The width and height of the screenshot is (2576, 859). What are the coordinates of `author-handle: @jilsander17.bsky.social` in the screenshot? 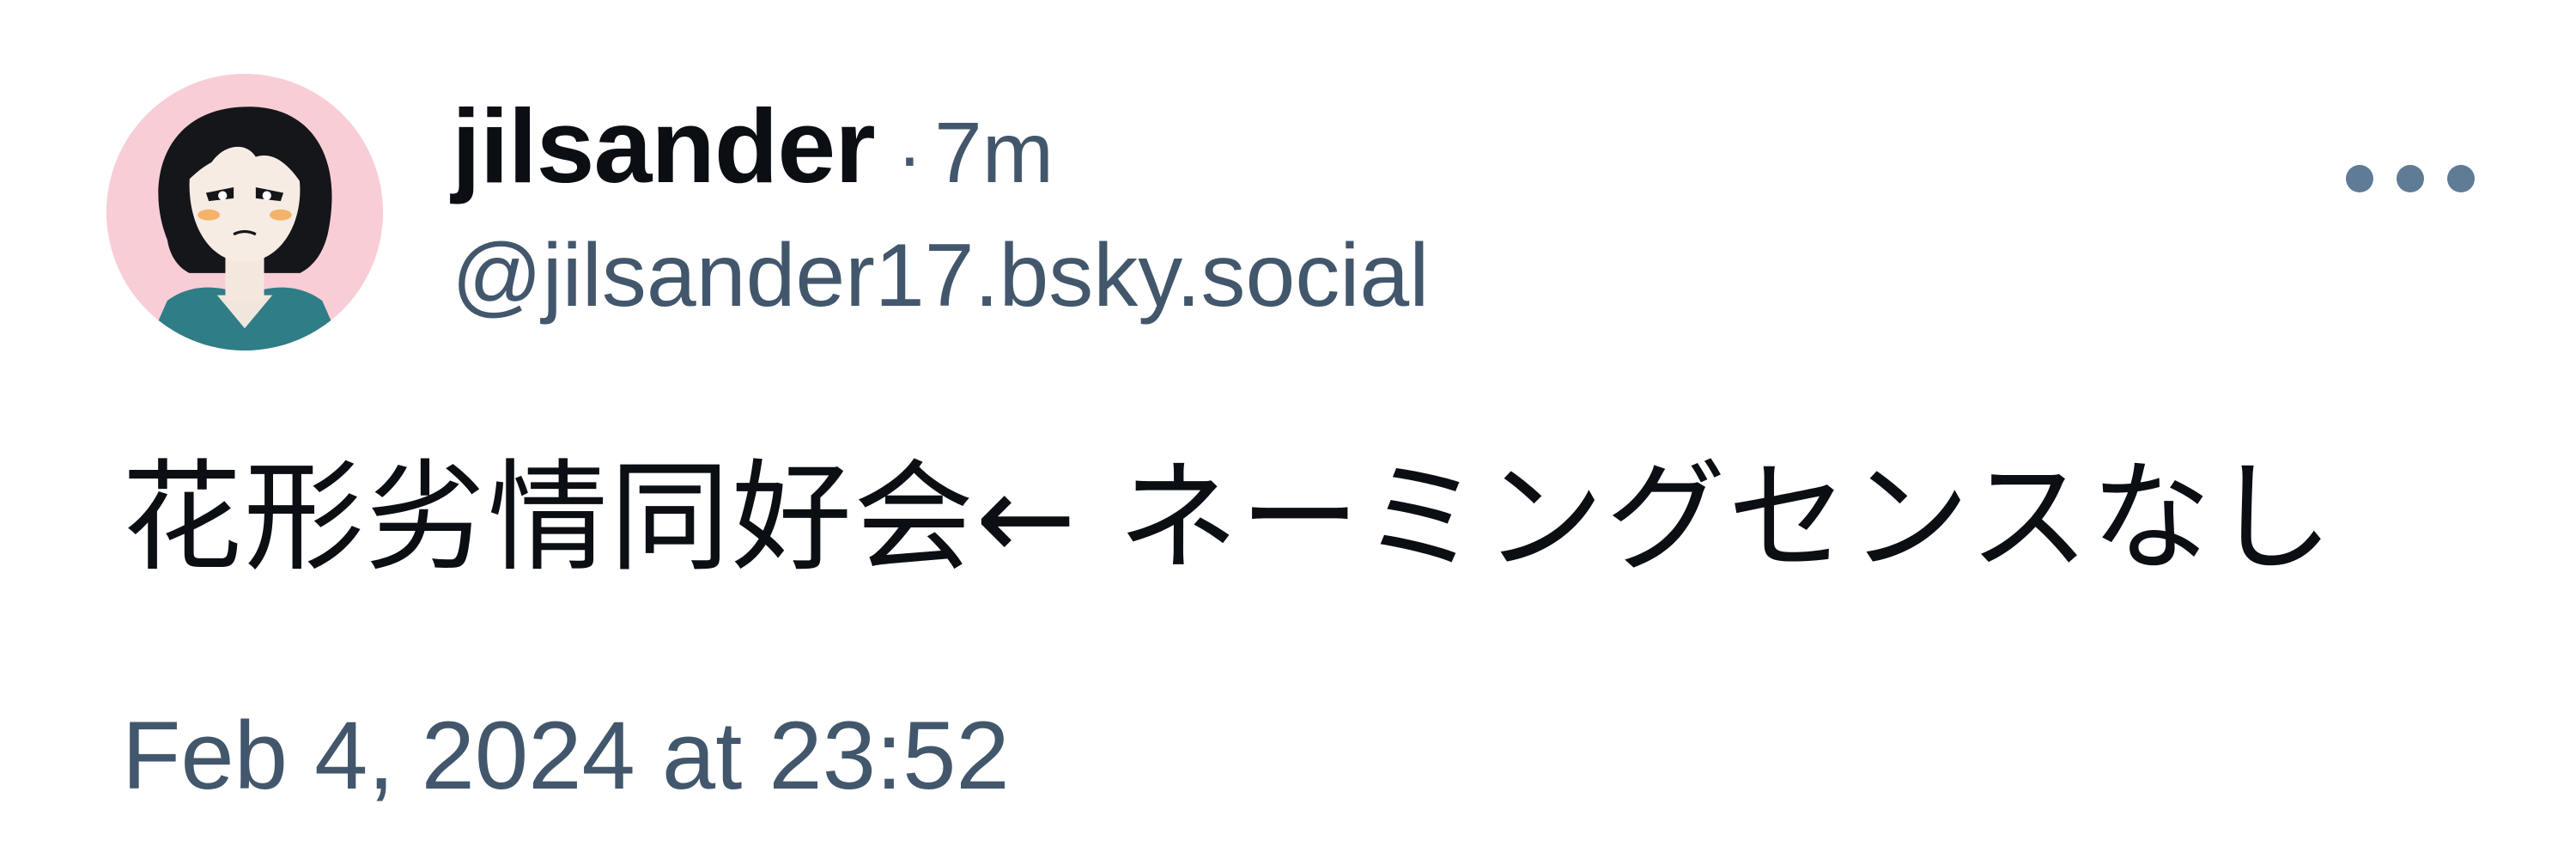 It's located at (940, 276).